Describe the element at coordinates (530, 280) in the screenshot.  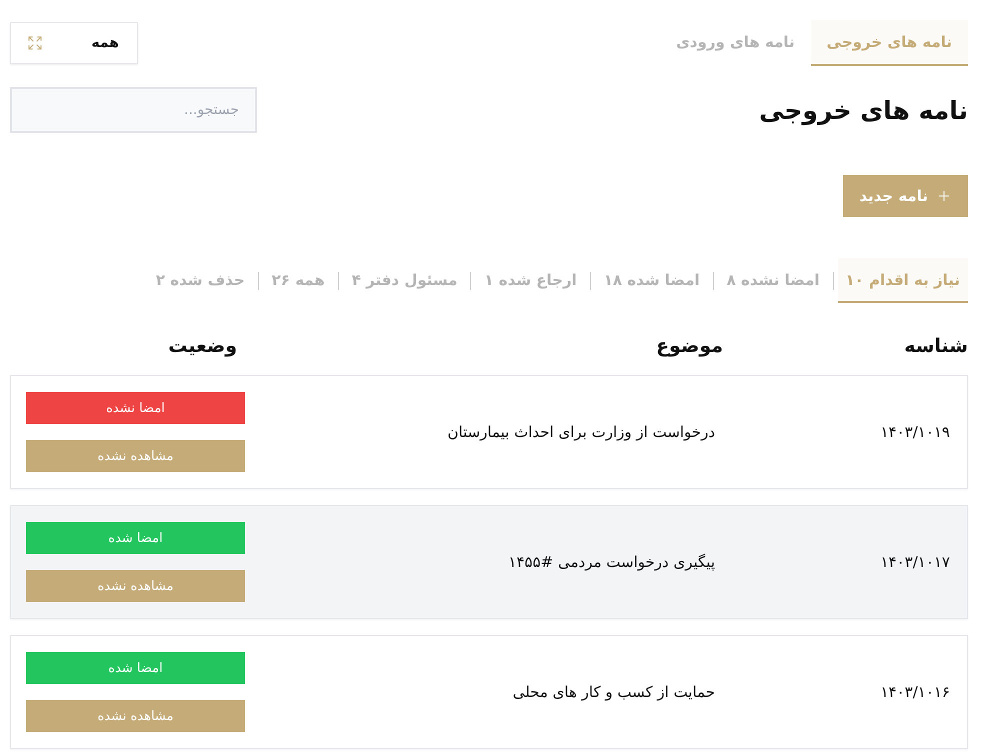
I see `filter-tab: ارجاع شده ۱` at that location.